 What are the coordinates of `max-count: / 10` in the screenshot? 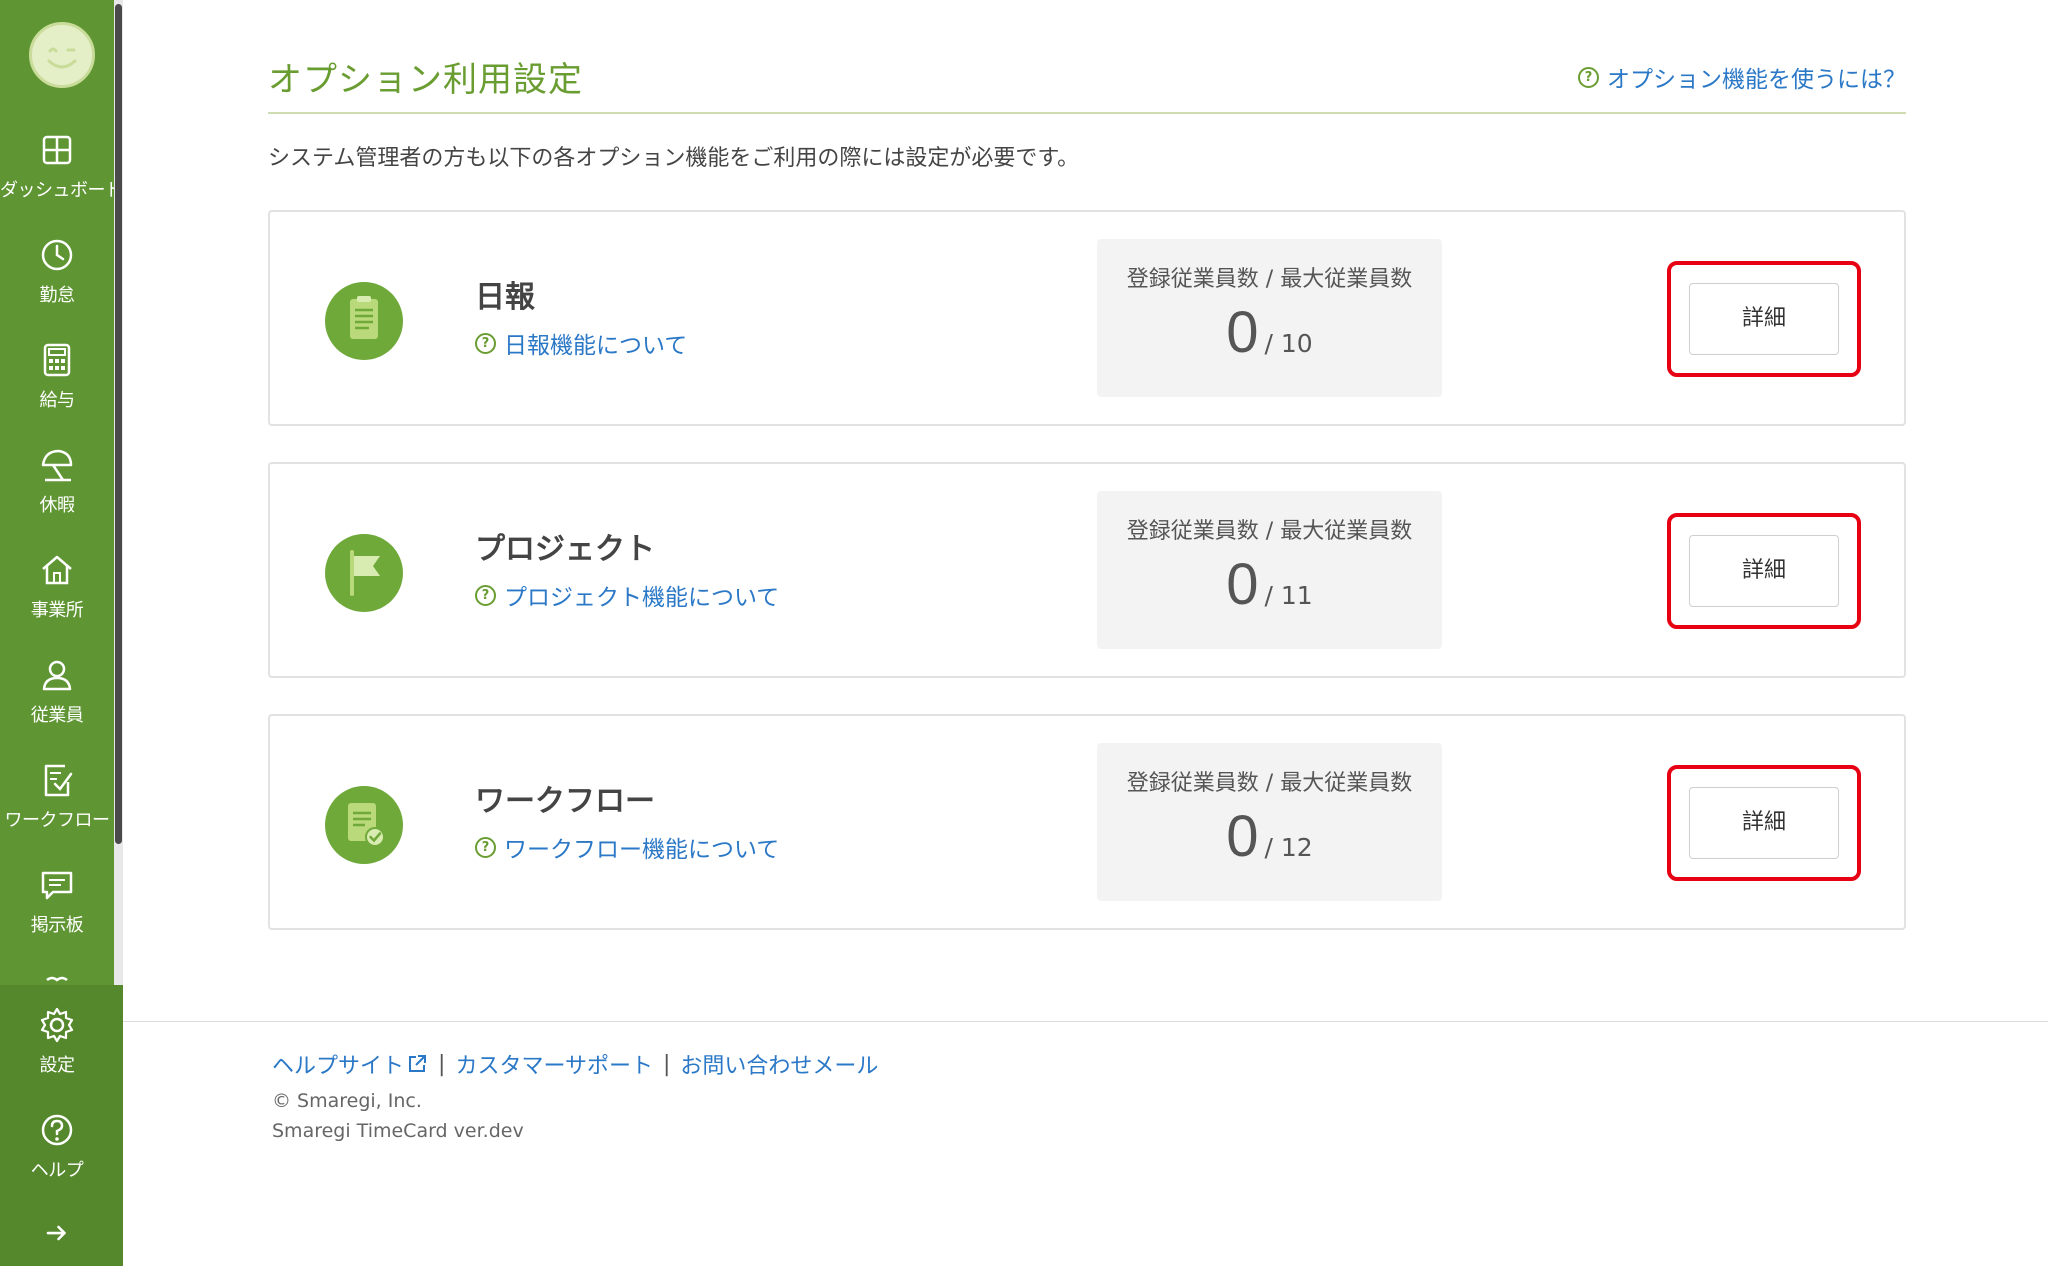 It's located at (1288, 343).